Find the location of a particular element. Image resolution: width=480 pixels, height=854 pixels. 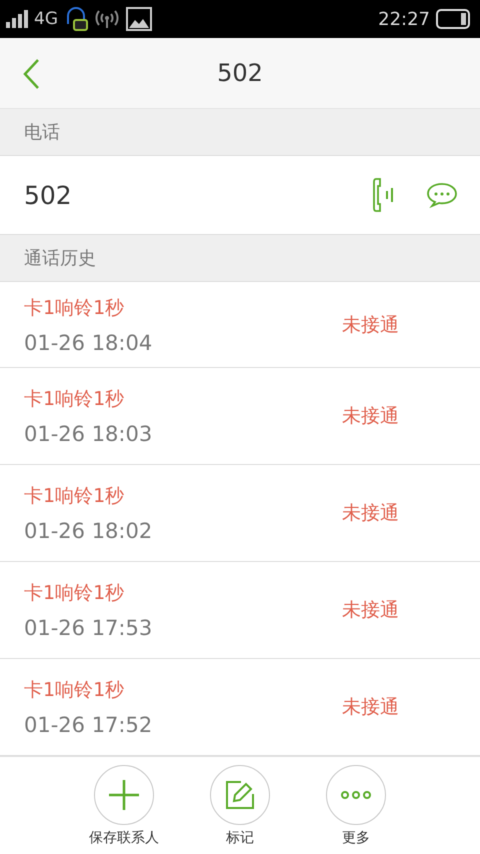

call-time: 01-26 17:52 is located at coordinates (89, 725).